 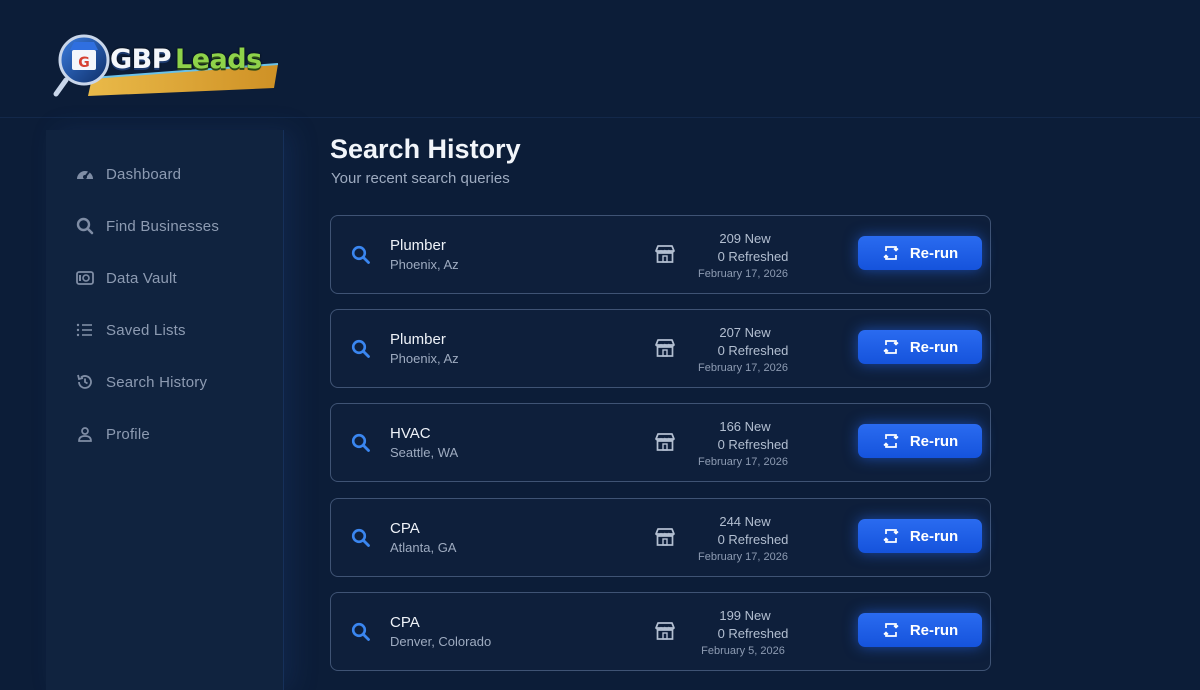 What do you see at coordinates (85, 434) in the screenshot?
I see `user-icon` at bounding box center [85, 434].